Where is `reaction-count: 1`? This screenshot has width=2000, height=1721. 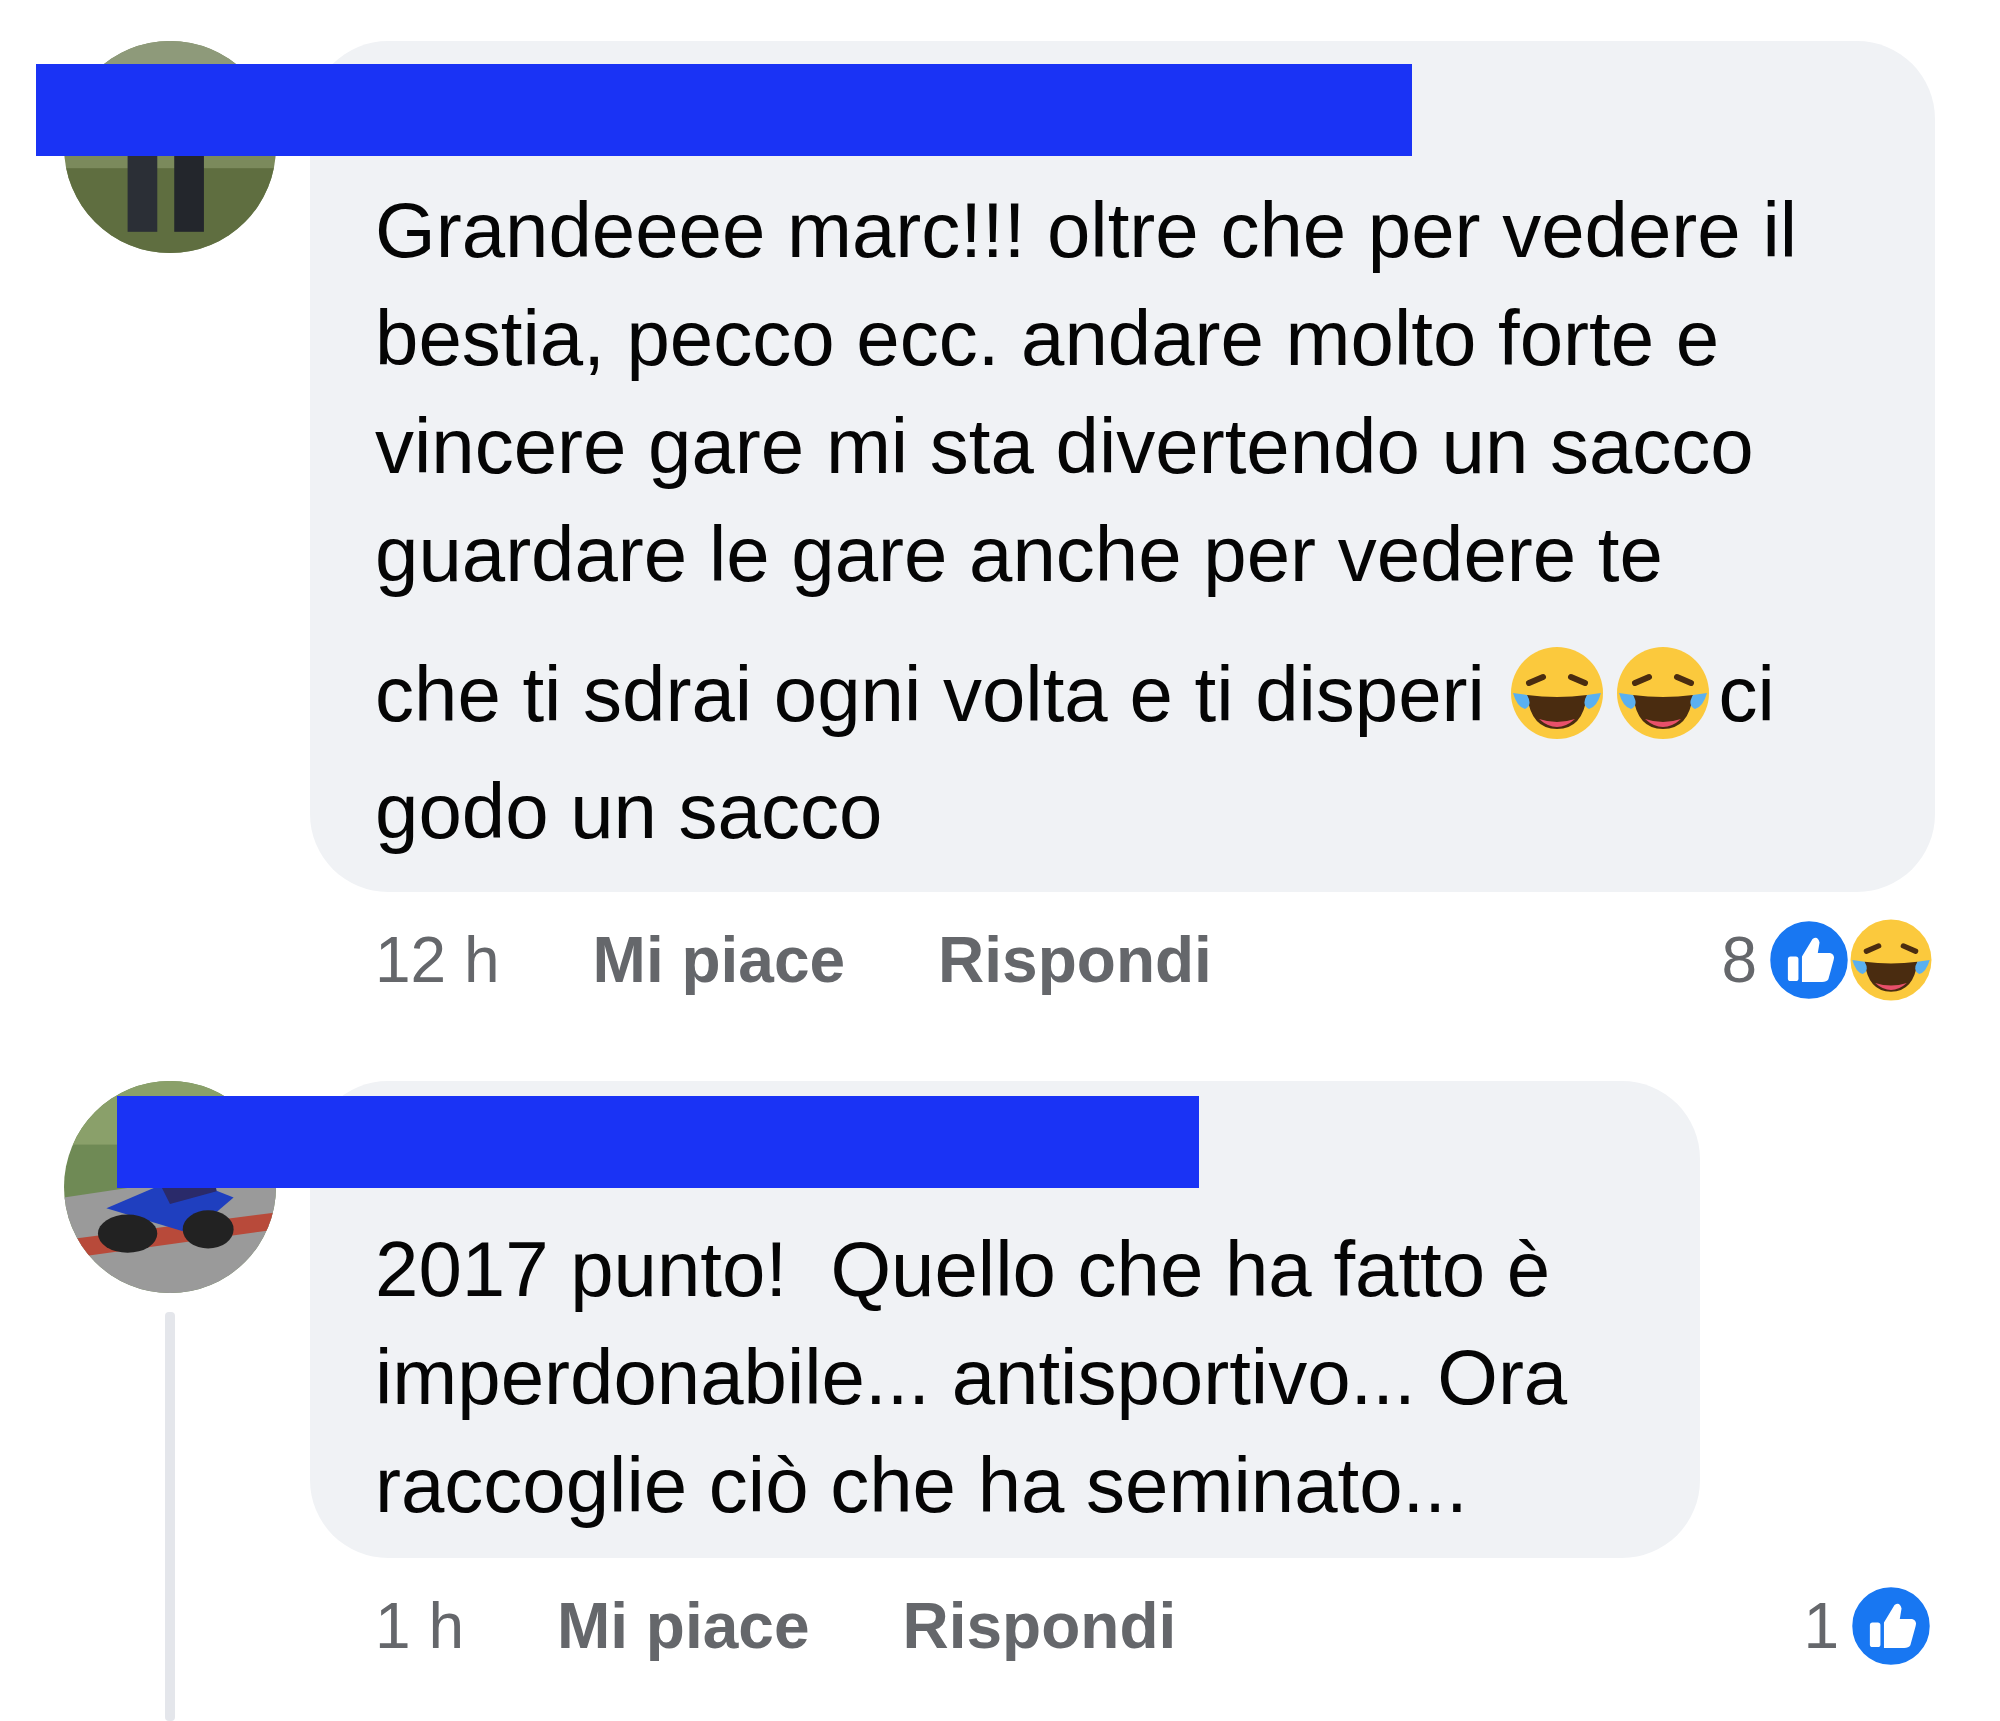
reaction-count: 1 is located at coordinates (1821, 1626).